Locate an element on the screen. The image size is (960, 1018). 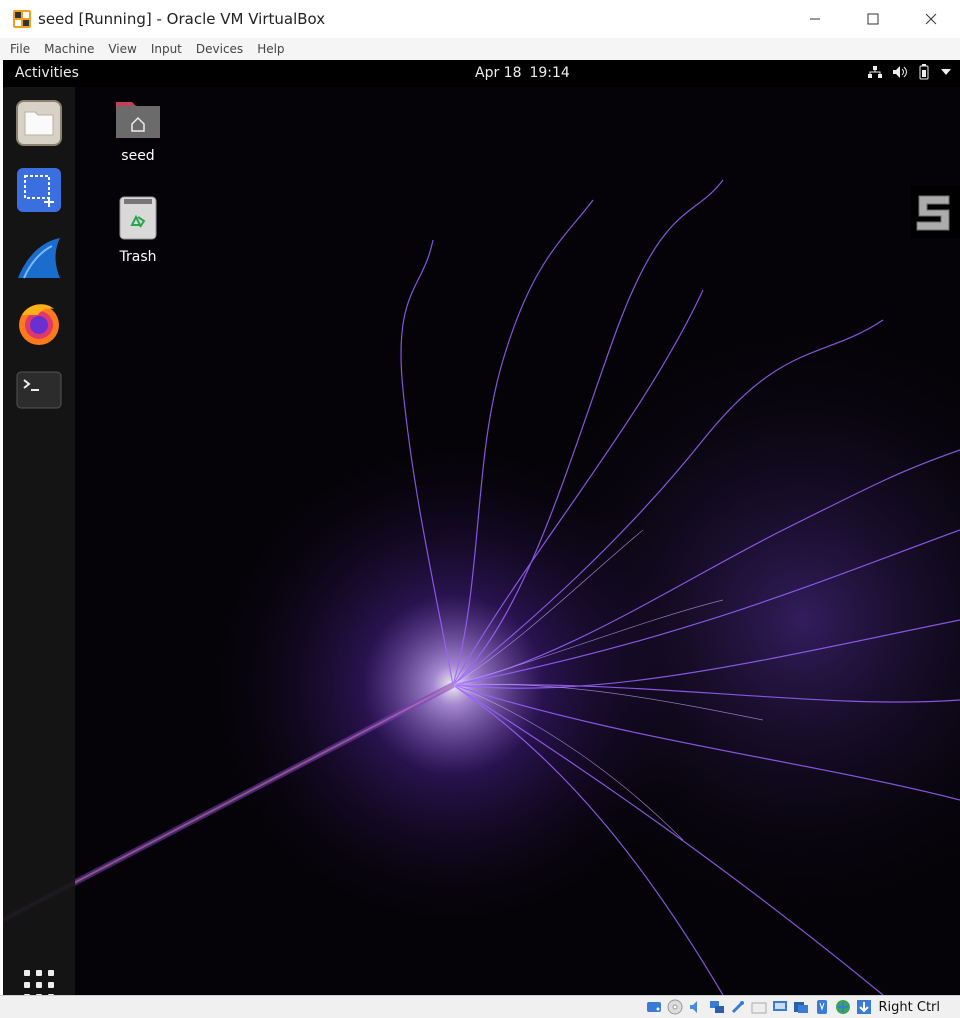
screenshot-icon is located at coordinates (39, 190).